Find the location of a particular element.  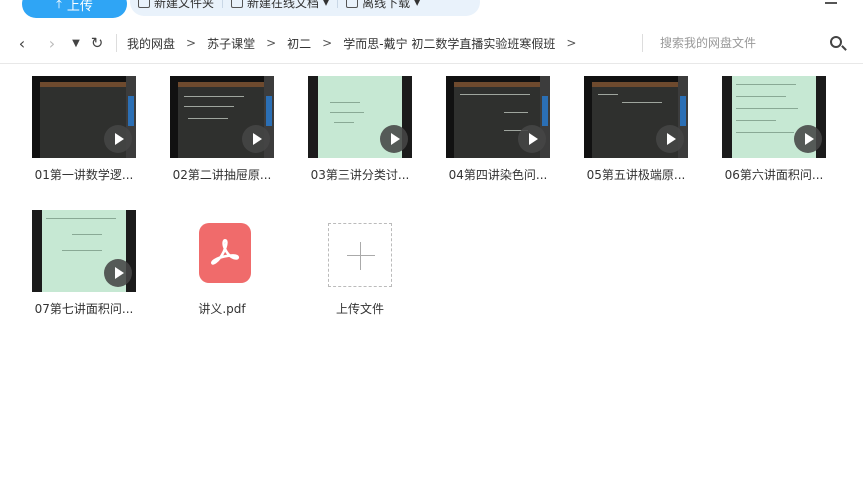

new-online-doc-label: 新建在线文档 is located at coordinates (283, 5).